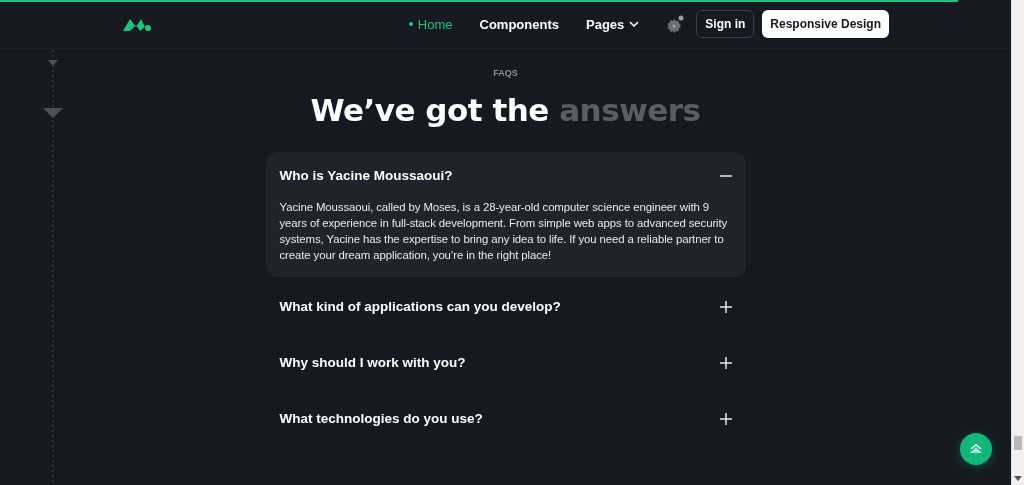 The width and height of the screenshot is (1024, 485). I want to click on scroll-to-top-button, so click(976, 449).